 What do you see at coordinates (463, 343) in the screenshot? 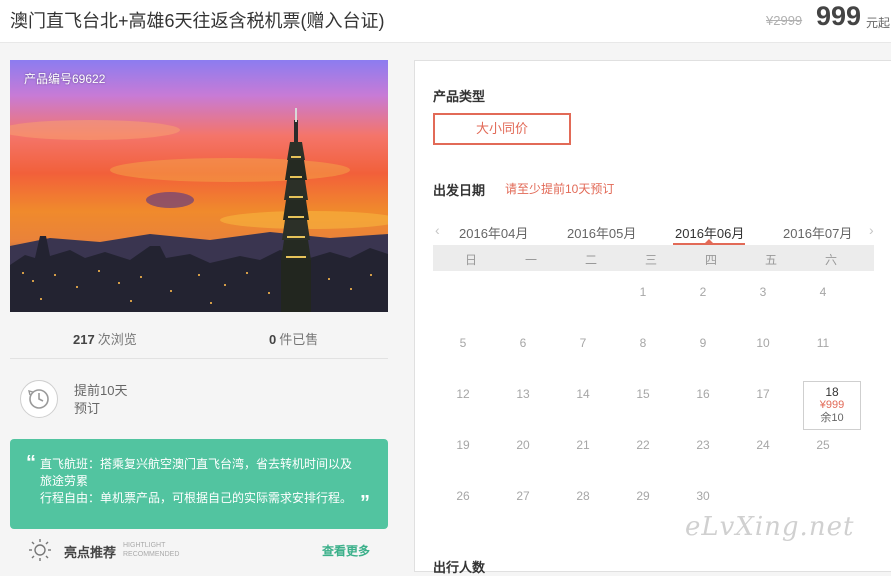
I see `calendar-day: 5` at bounding box center [463, 343].